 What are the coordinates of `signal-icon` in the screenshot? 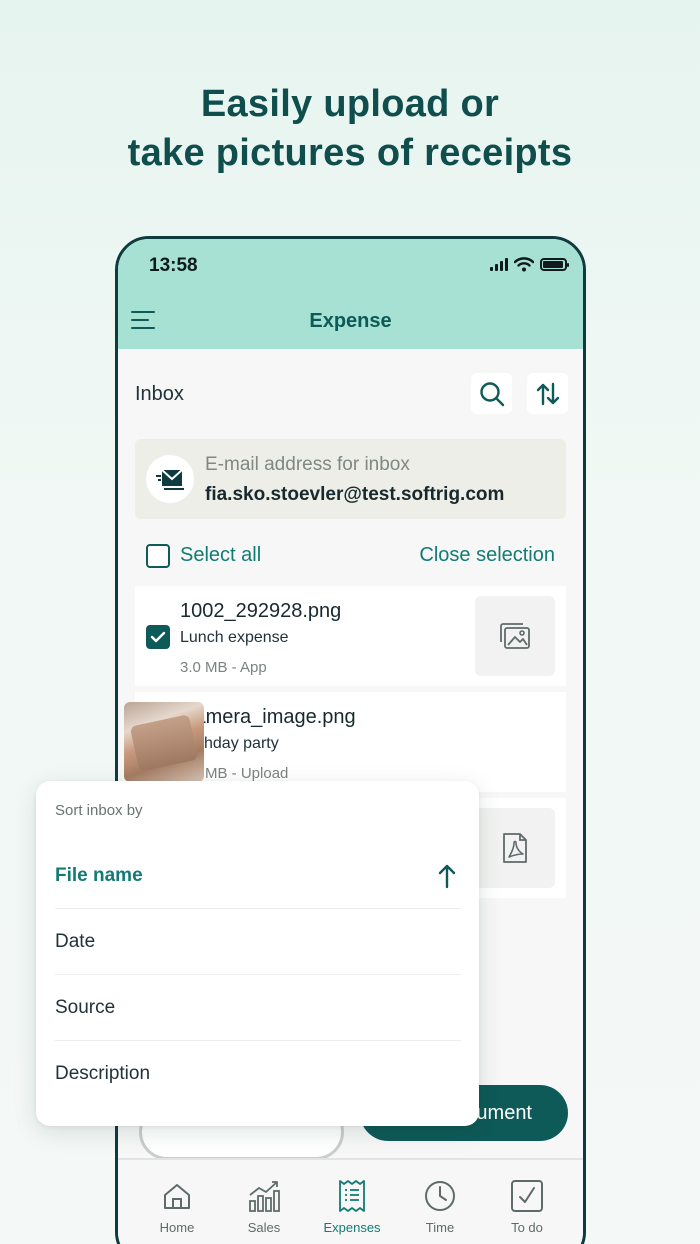 It's located at (499, 264).